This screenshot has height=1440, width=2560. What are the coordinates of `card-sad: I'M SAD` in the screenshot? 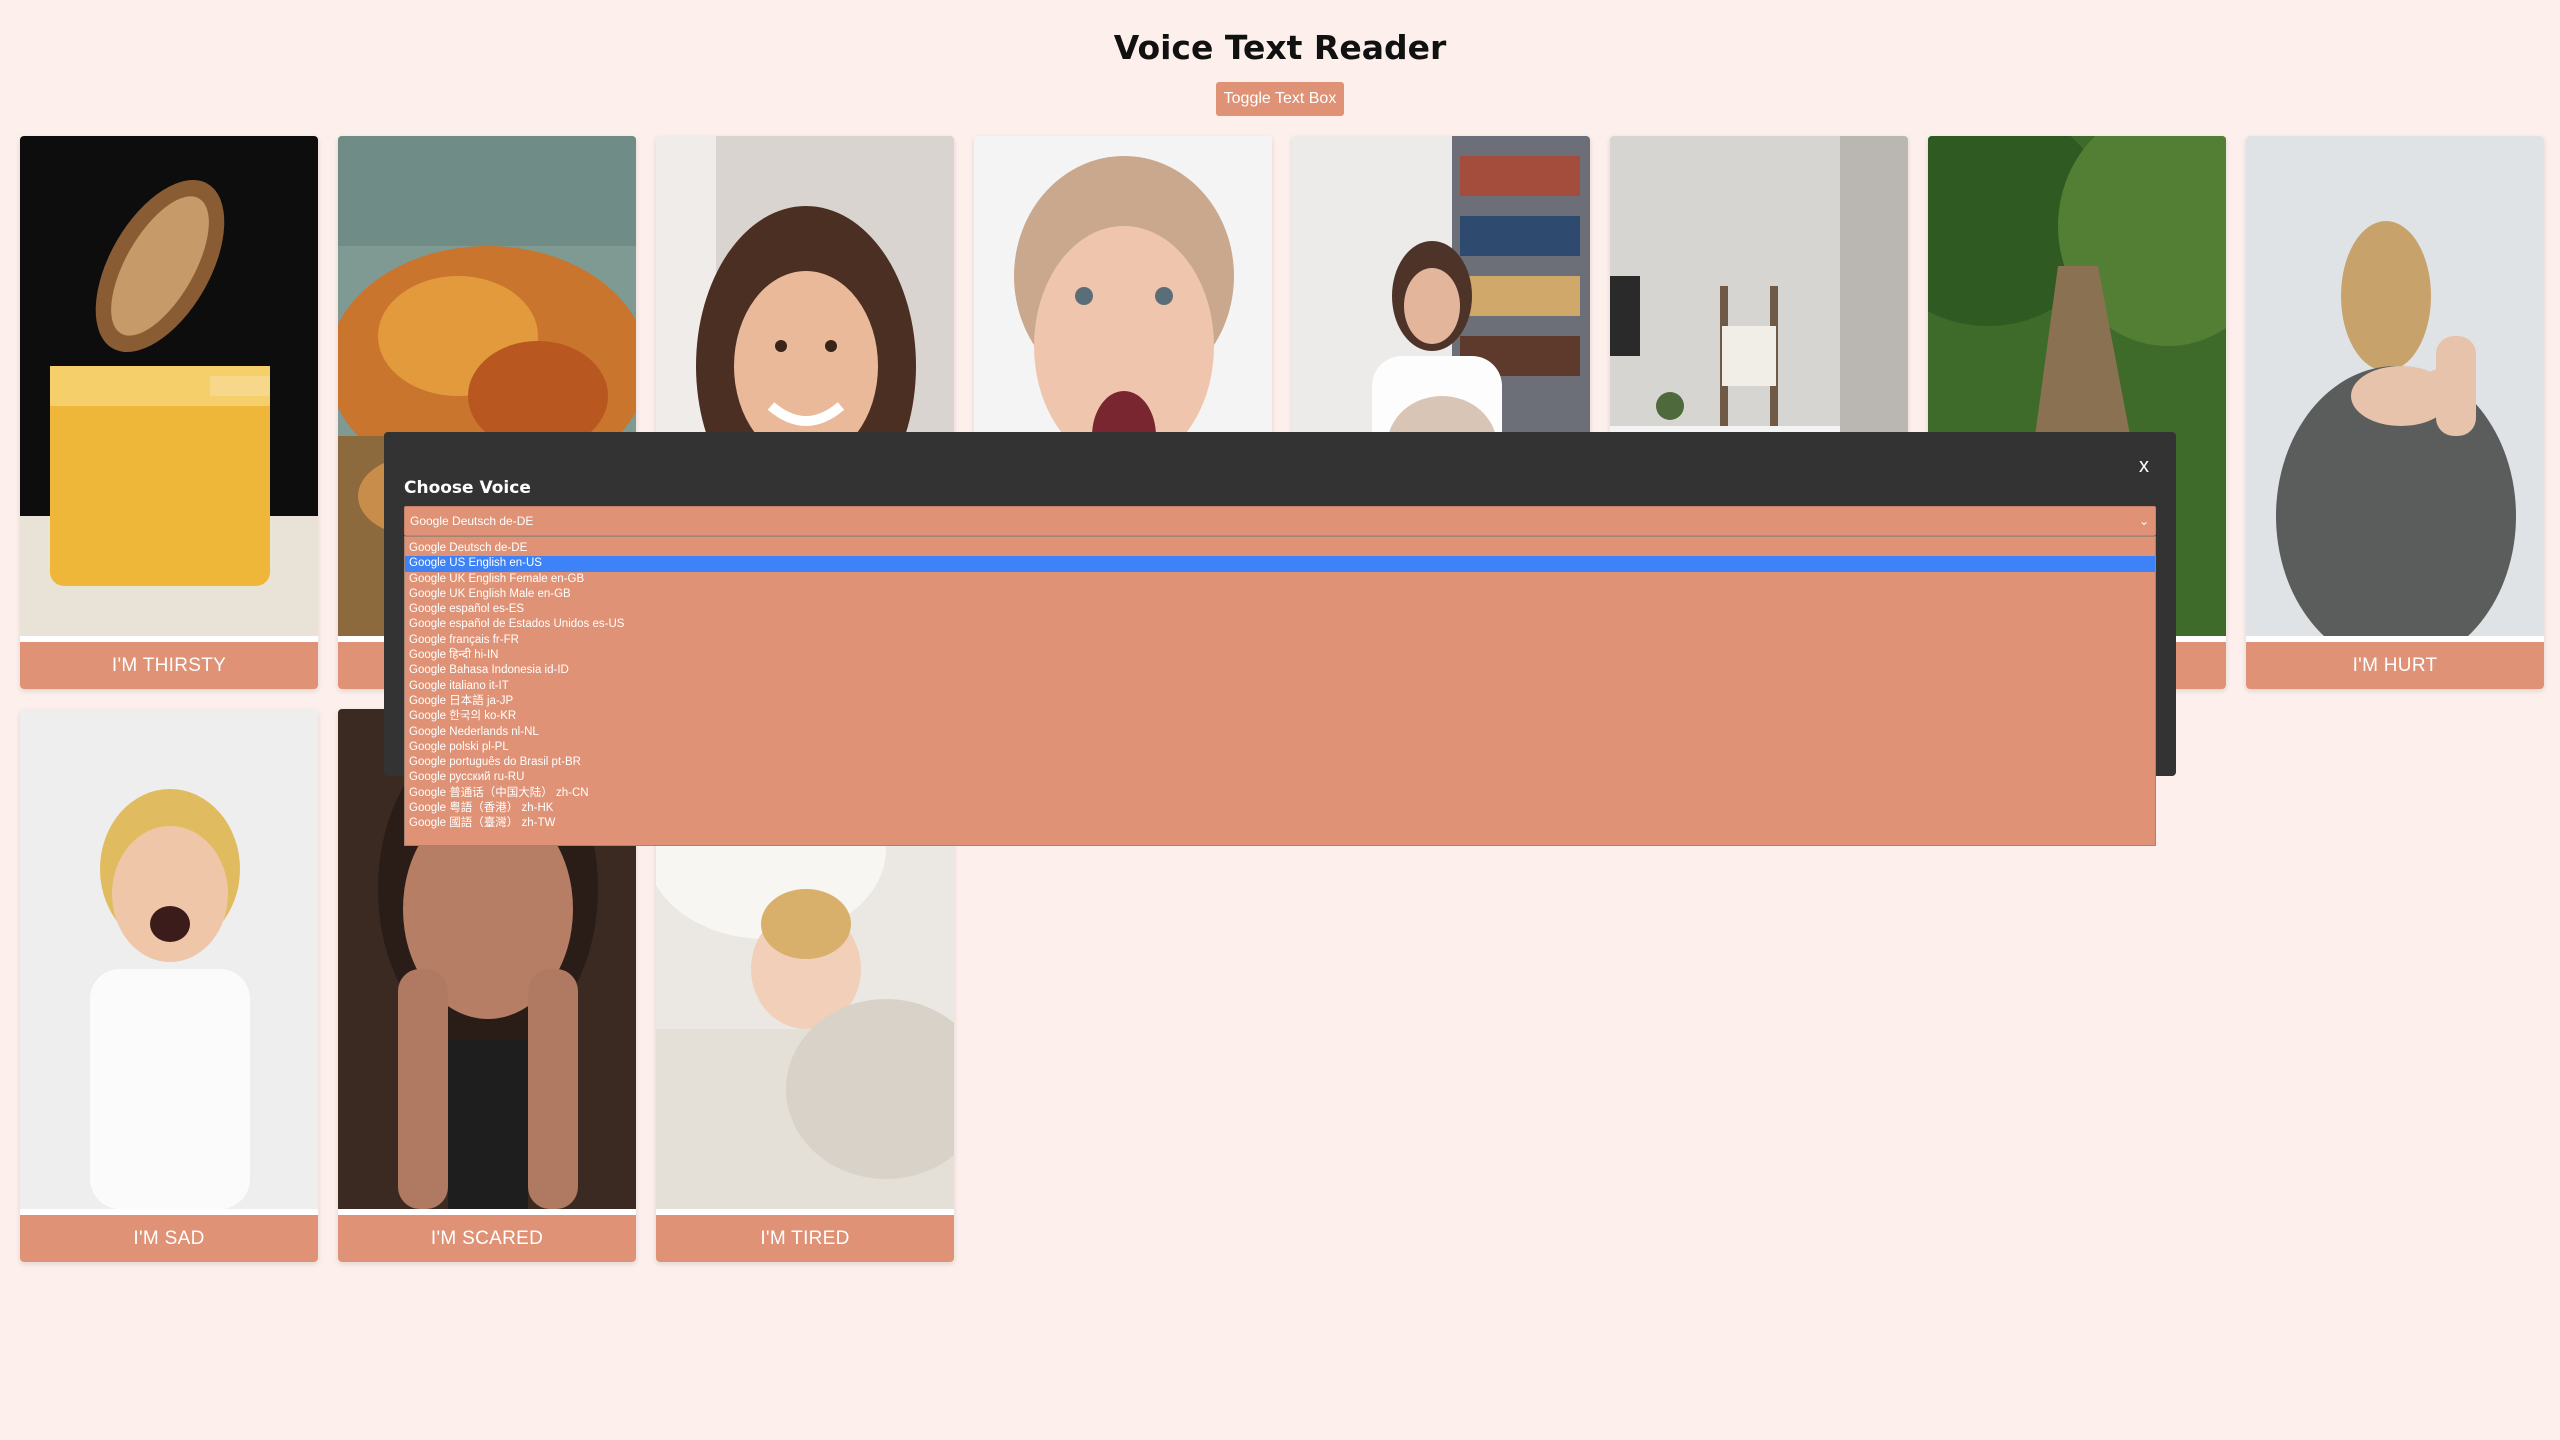 It's located at (169, 985).